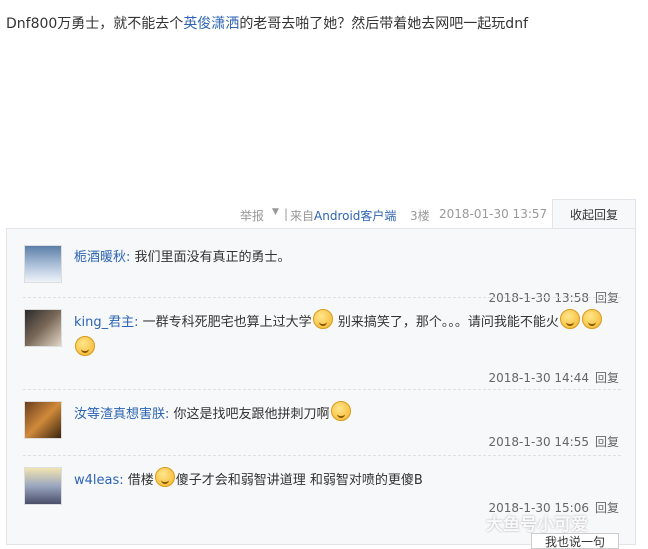 This screenshot has width=648, height=549. I want to click on source-prefix: 来自, so click(302, 216).